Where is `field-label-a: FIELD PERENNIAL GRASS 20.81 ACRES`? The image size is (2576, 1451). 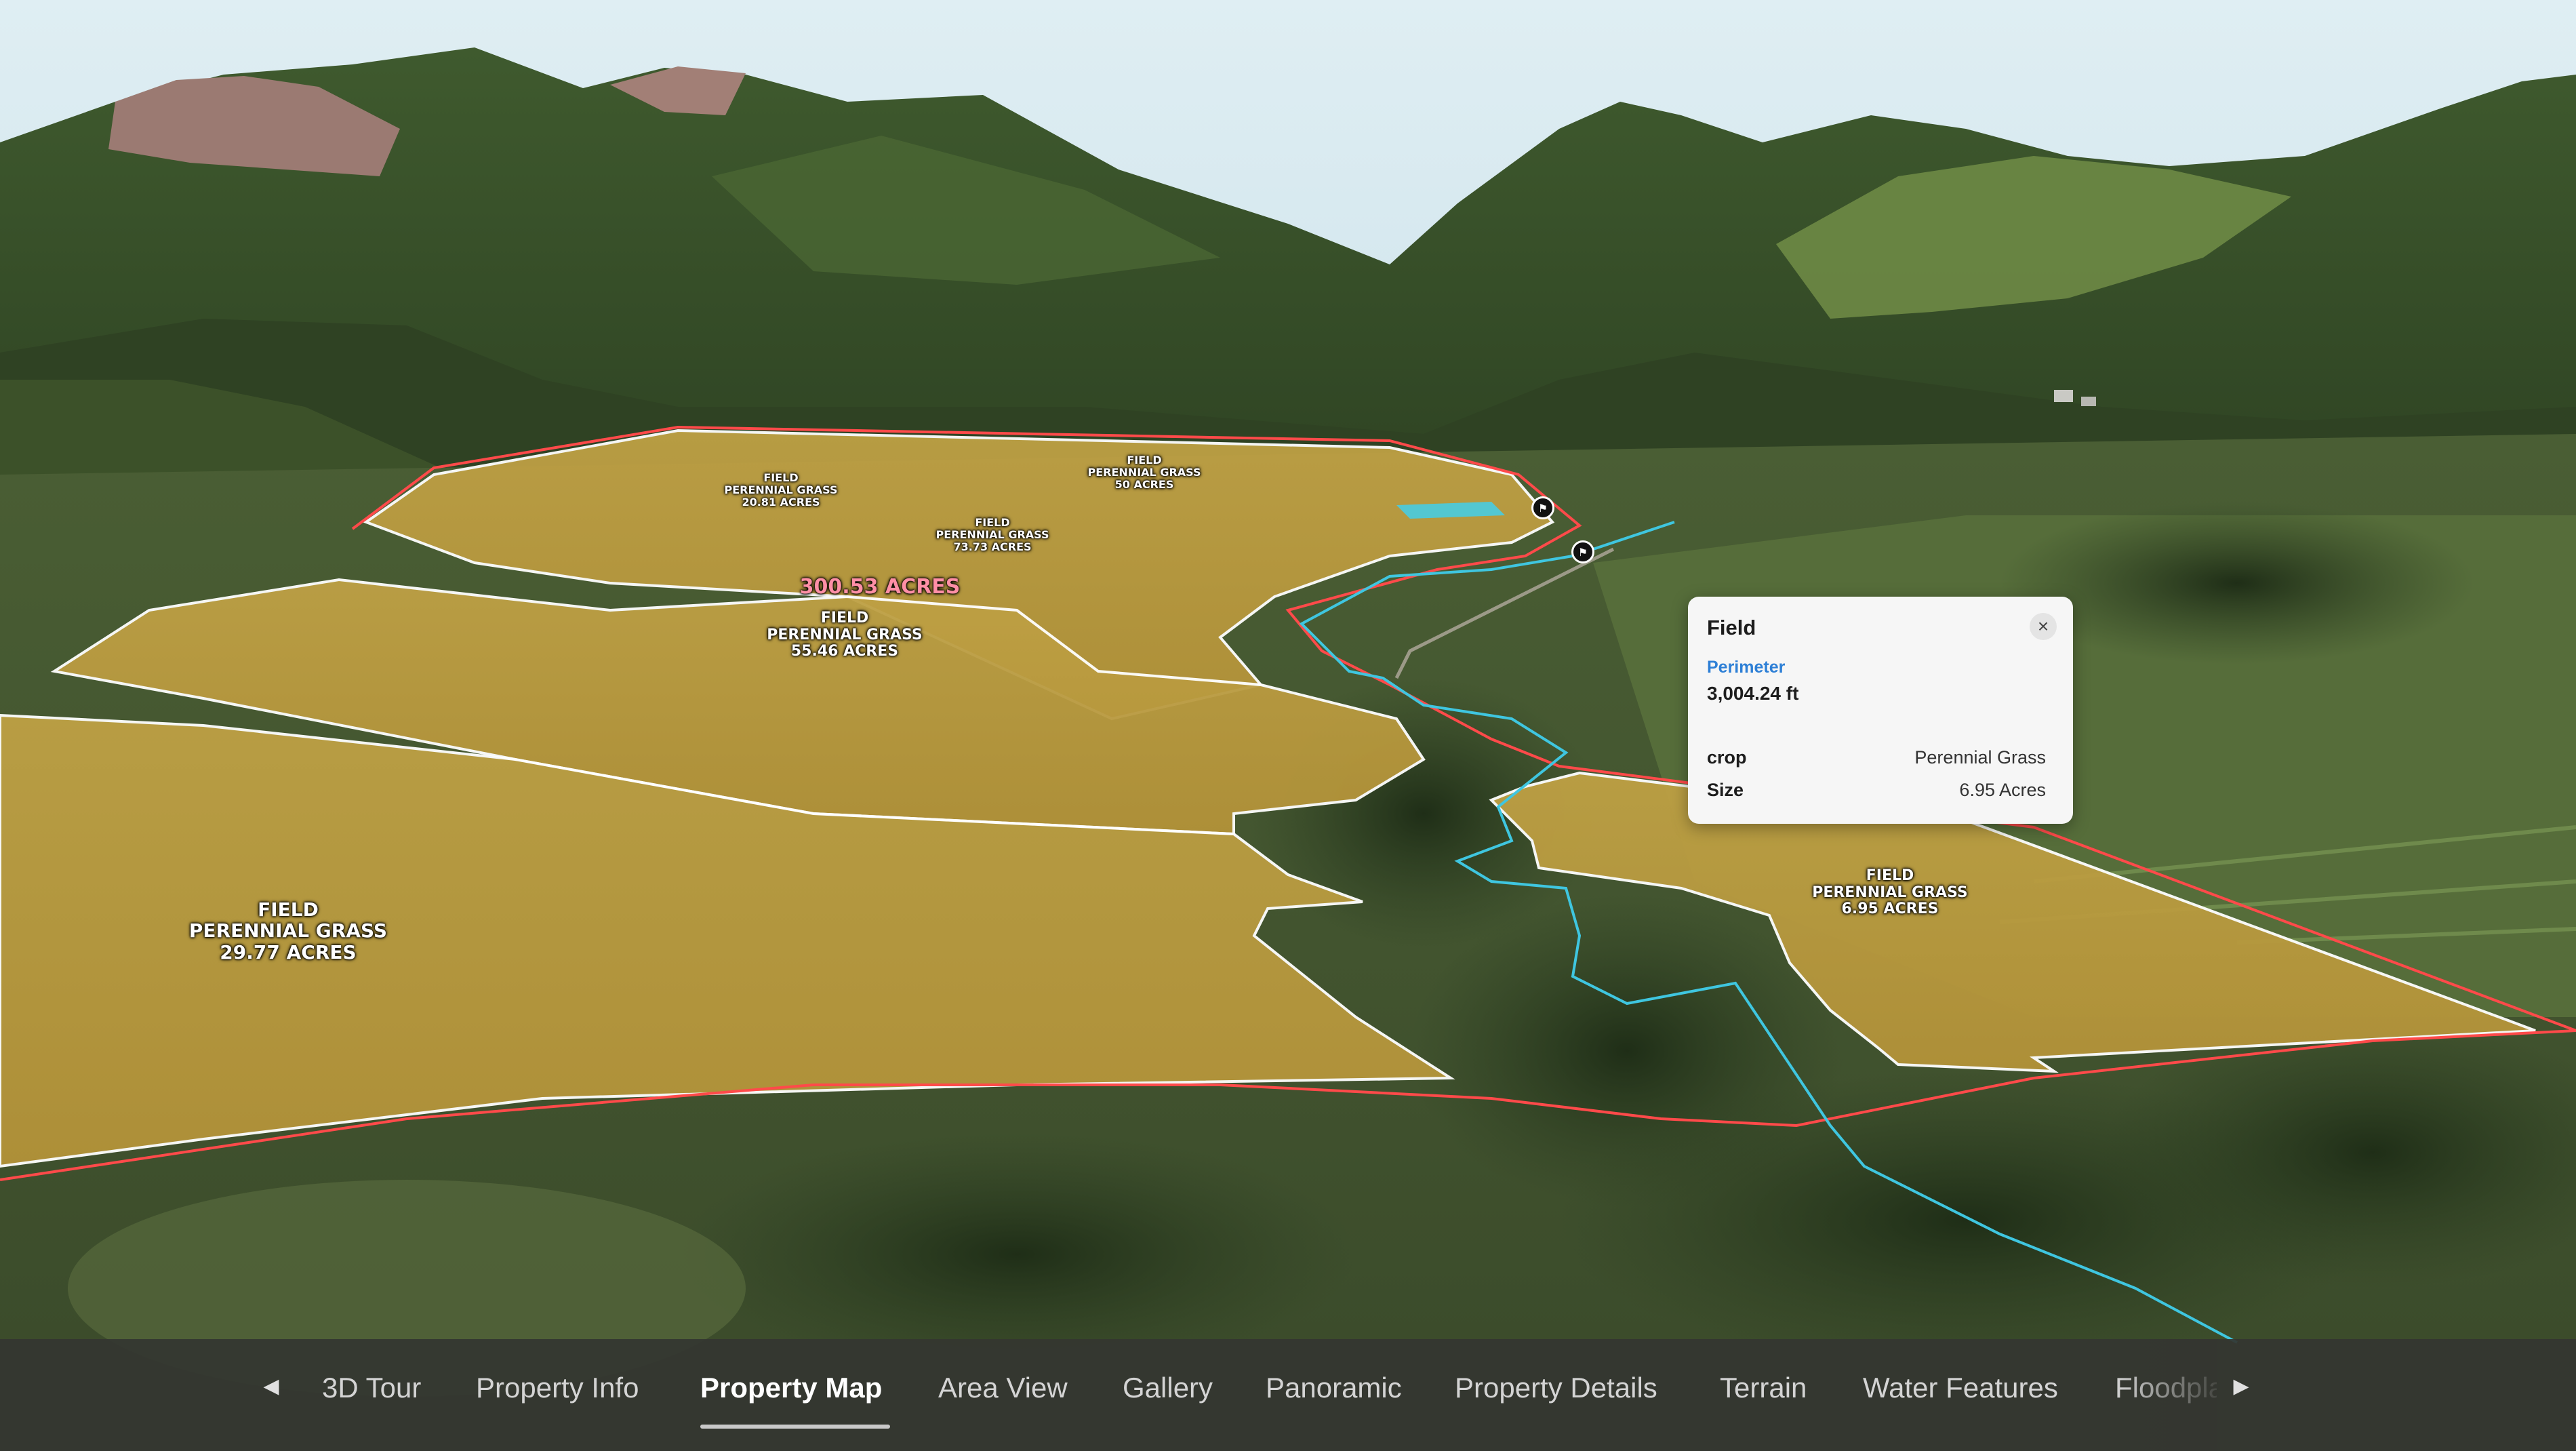
field-label-a: FIELD PERENNIAL GRASS 20.81 ACRES is located at coordinates (781, 491).